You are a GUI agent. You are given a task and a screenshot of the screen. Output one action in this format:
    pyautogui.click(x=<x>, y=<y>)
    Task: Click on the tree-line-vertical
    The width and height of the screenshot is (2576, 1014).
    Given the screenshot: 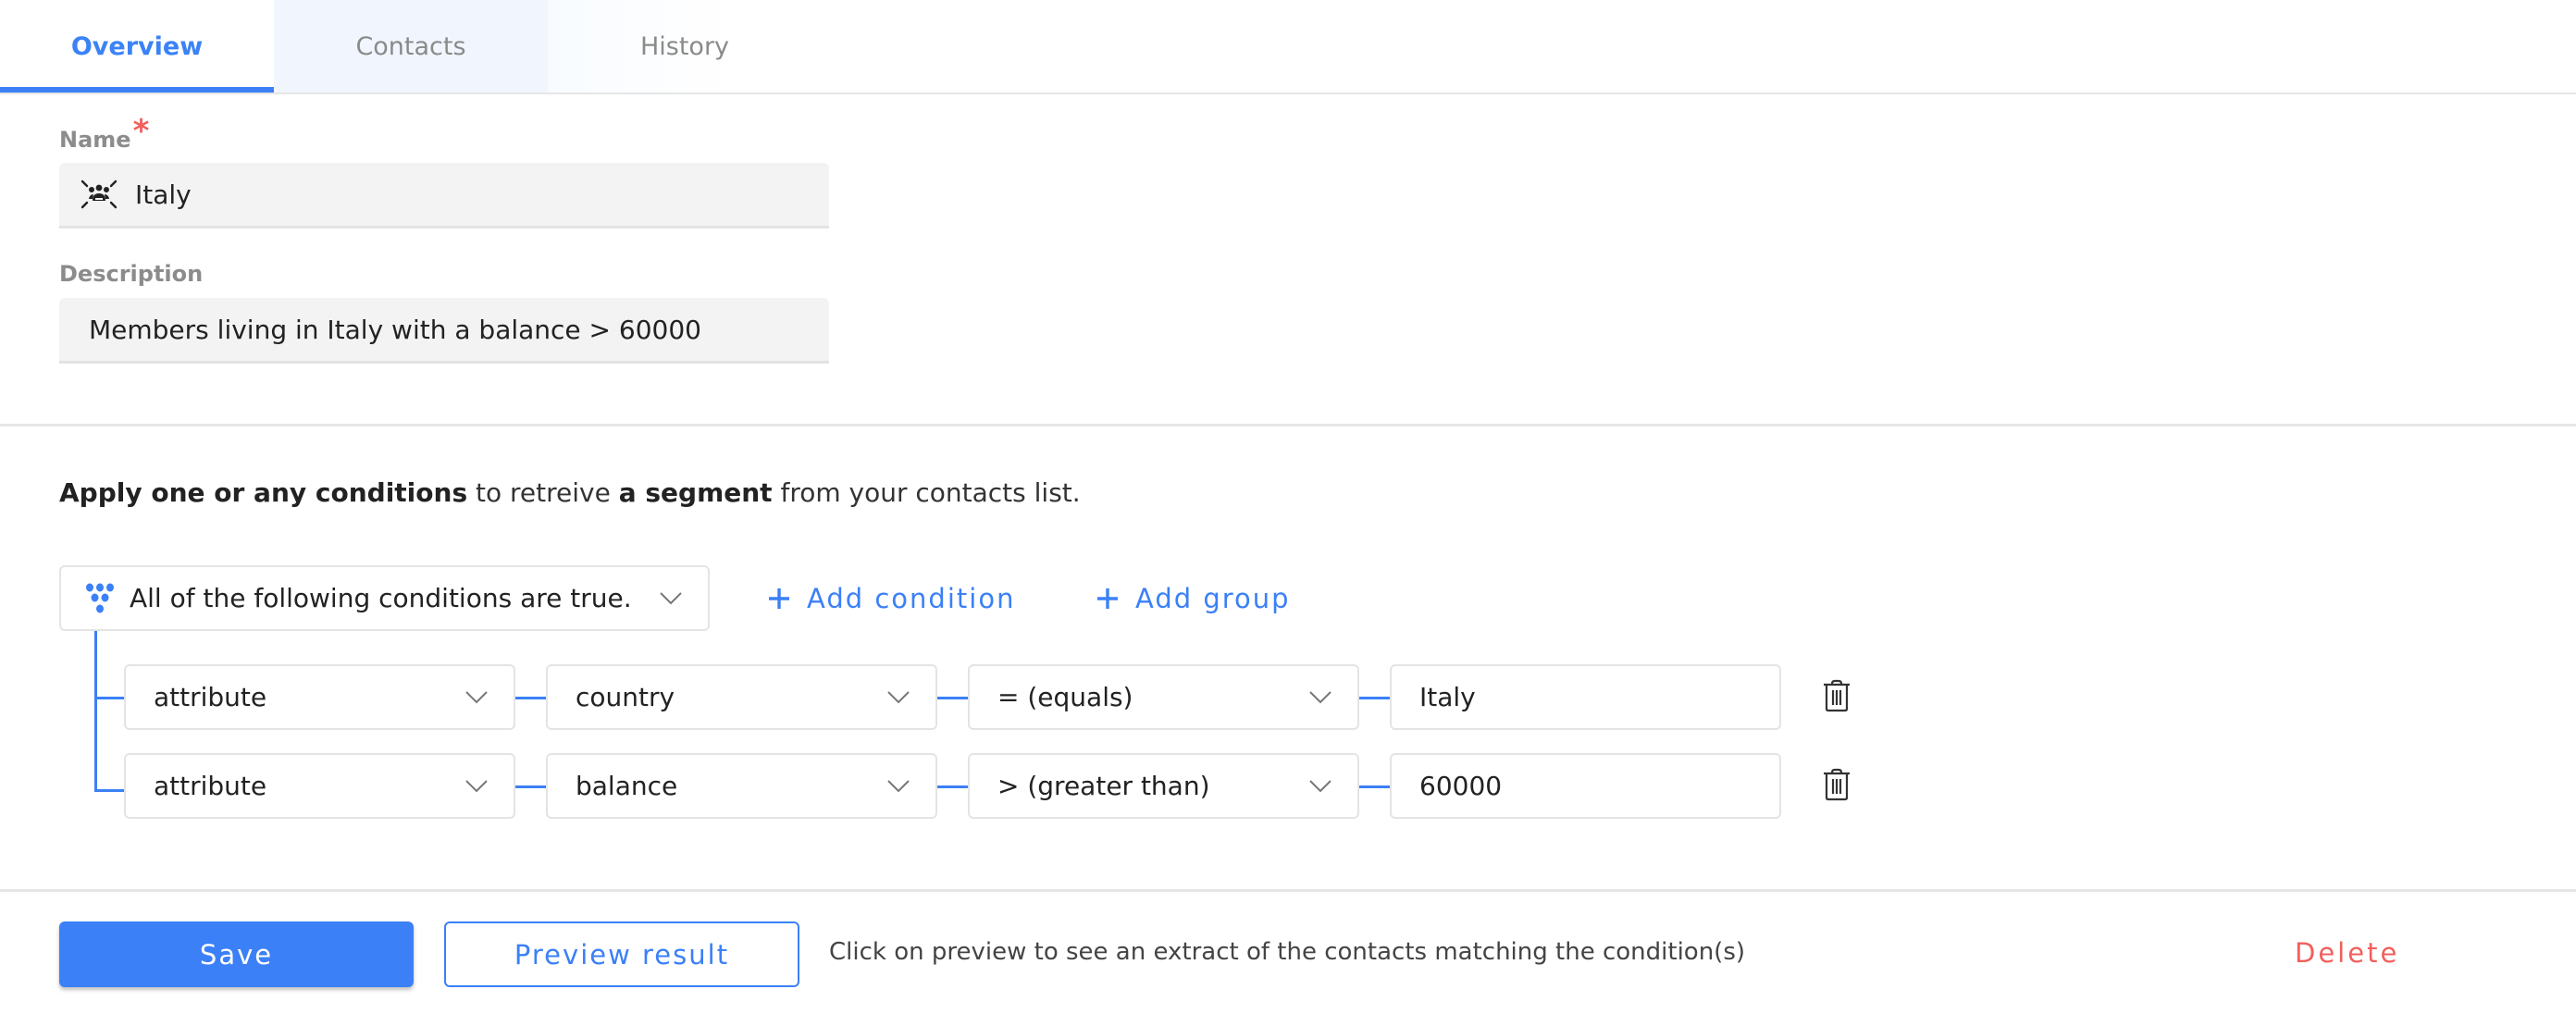 What is the action you would take?
    pyautogui.click(x=95, y=711)
    